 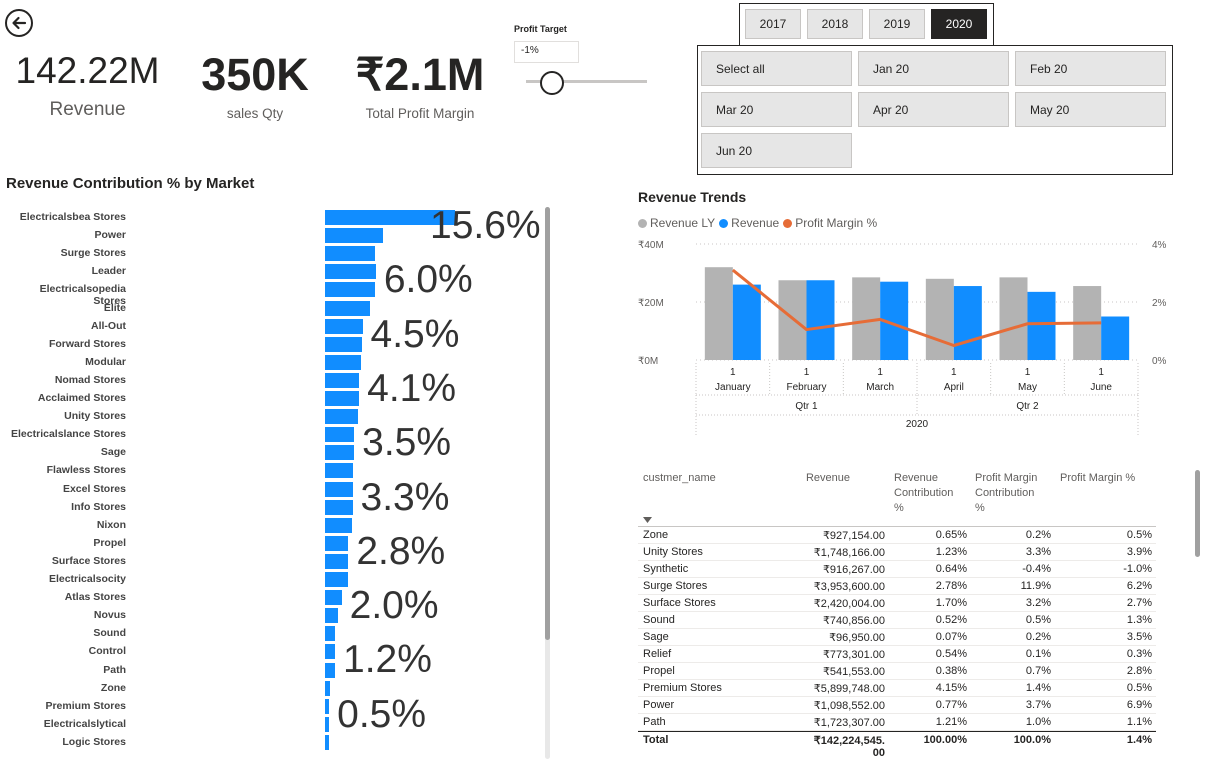 I want to click on table-cell: 0.54%, so click(x=951, y=654).